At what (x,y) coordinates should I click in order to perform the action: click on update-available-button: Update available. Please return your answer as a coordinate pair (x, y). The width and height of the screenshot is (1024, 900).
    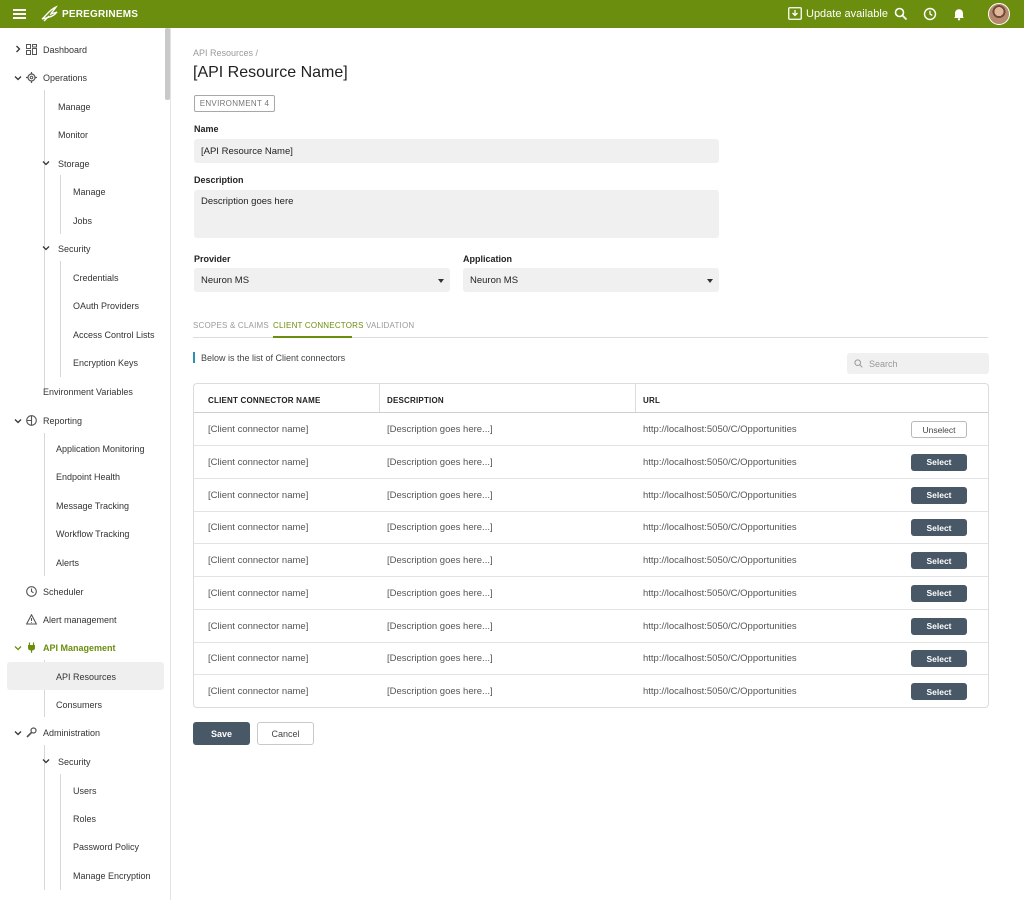
    Looking at the image, I should click on (838, 13).